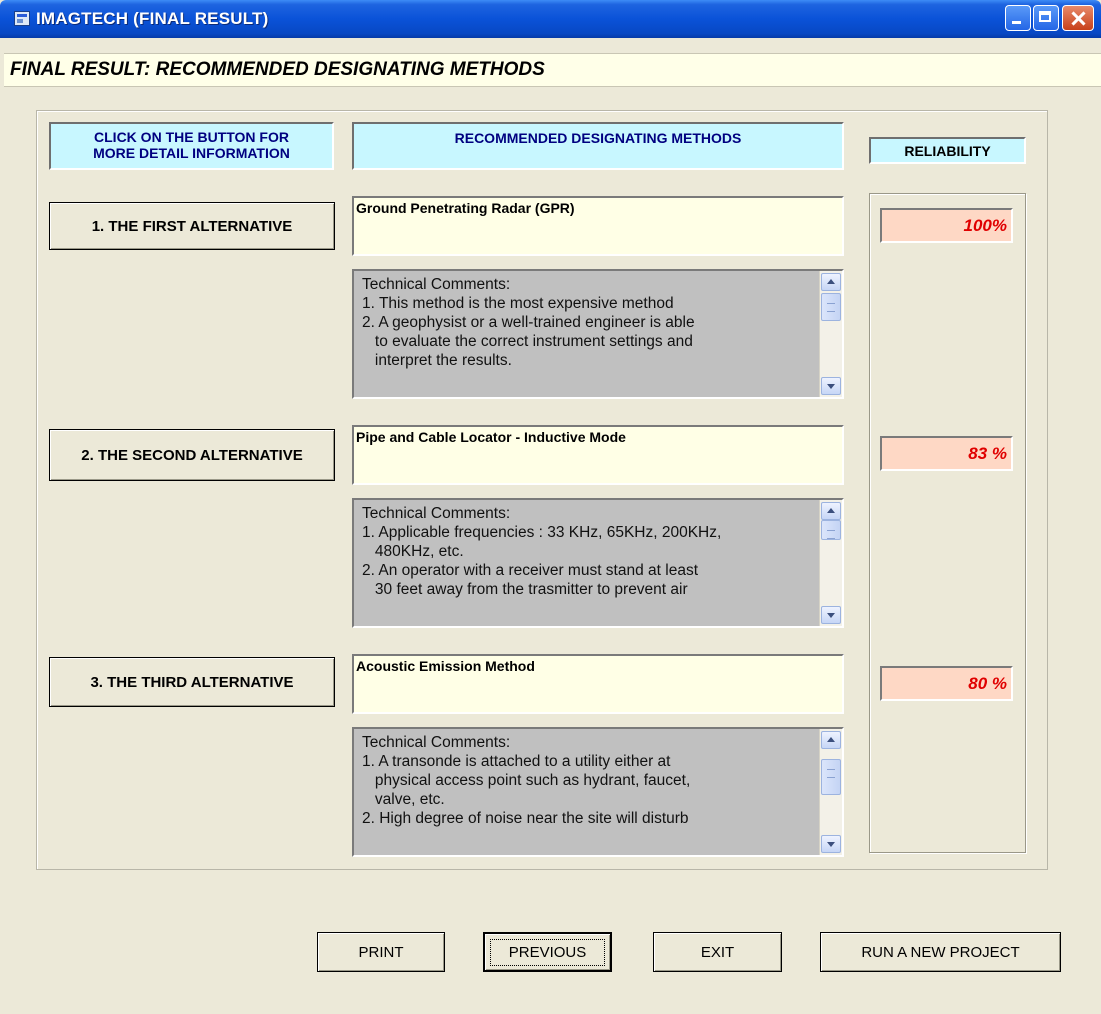  I want to click on third-method-field: Acoustic Emission Method, so click(598, 684).